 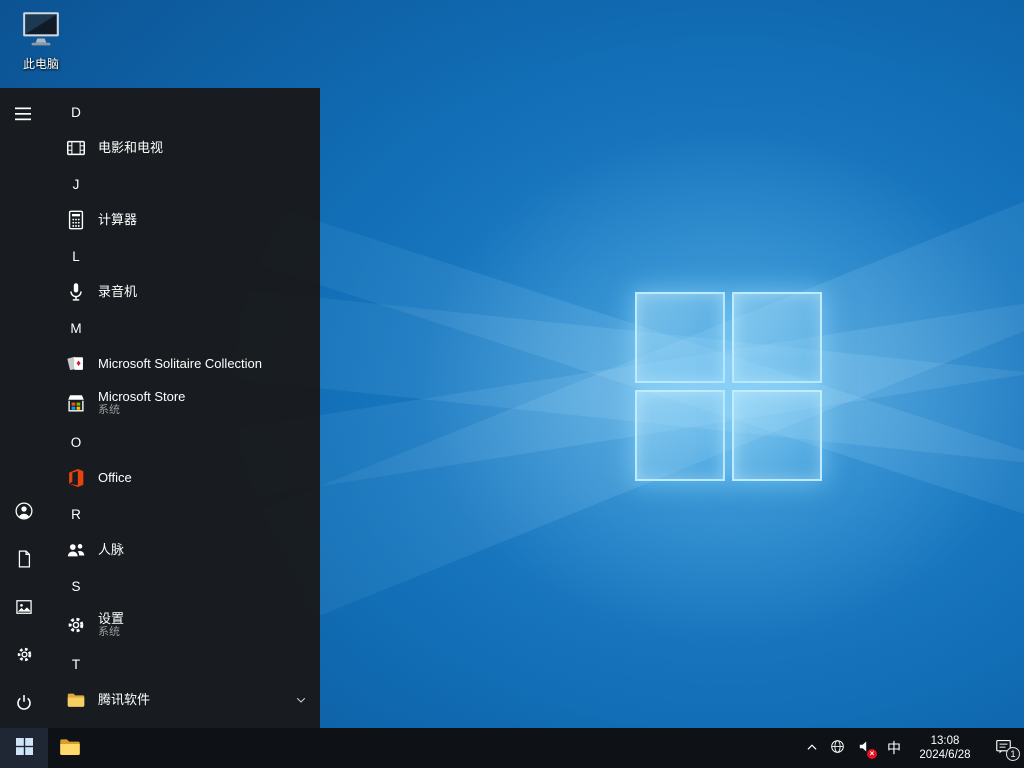 I want to click on start-button, so click(x=24, y=748).